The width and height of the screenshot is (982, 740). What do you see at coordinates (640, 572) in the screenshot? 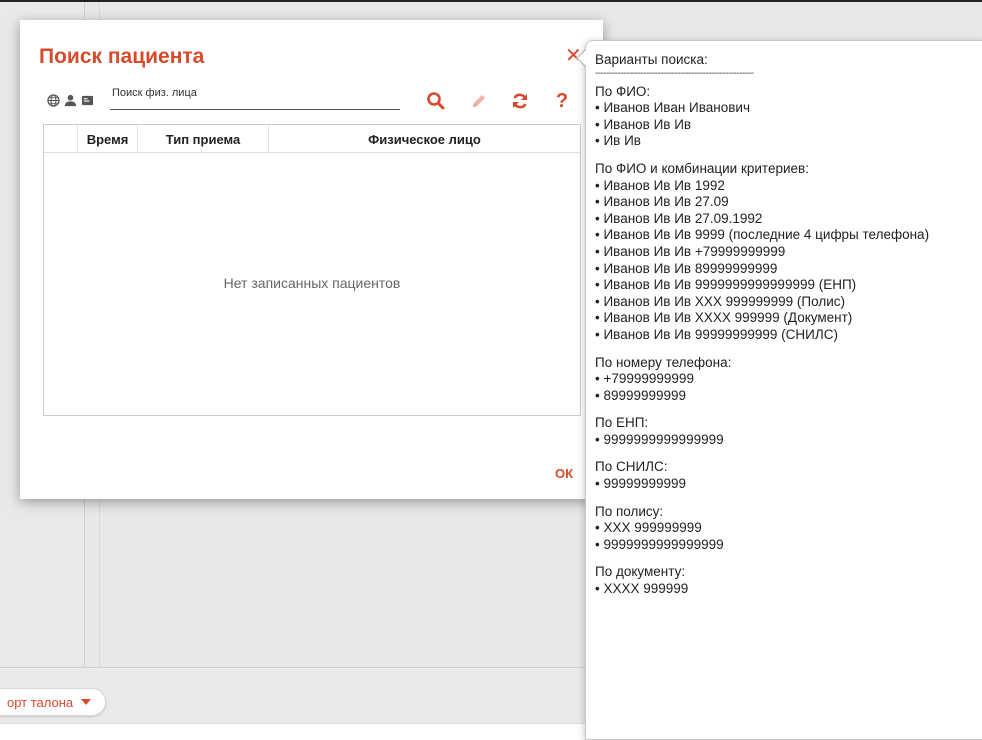
I see `hint-section-heading: По документу:` at bounding box center [640, 572].